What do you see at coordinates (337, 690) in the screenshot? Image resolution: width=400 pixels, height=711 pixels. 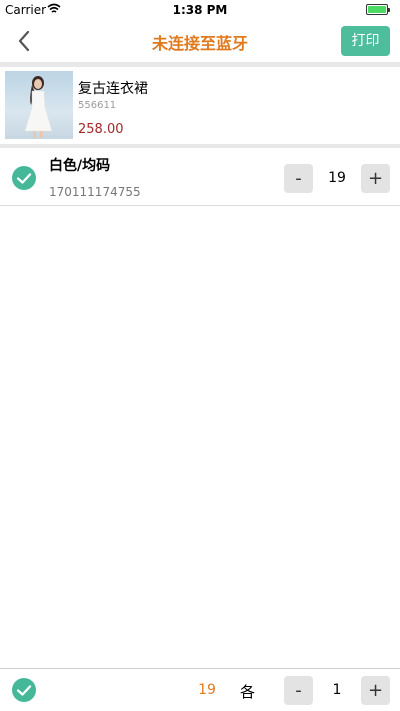 I see `footer-quantity-value: 1` at bounding box center [337, 690].